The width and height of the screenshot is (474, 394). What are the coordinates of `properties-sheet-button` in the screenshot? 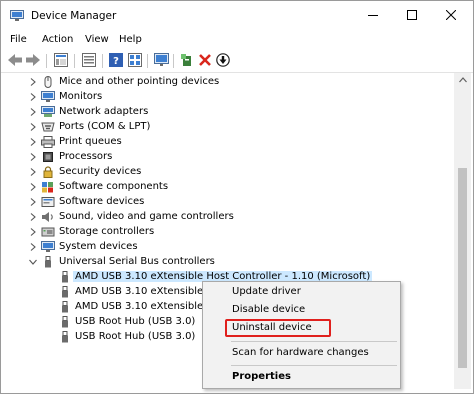 It's located at (61, 61).